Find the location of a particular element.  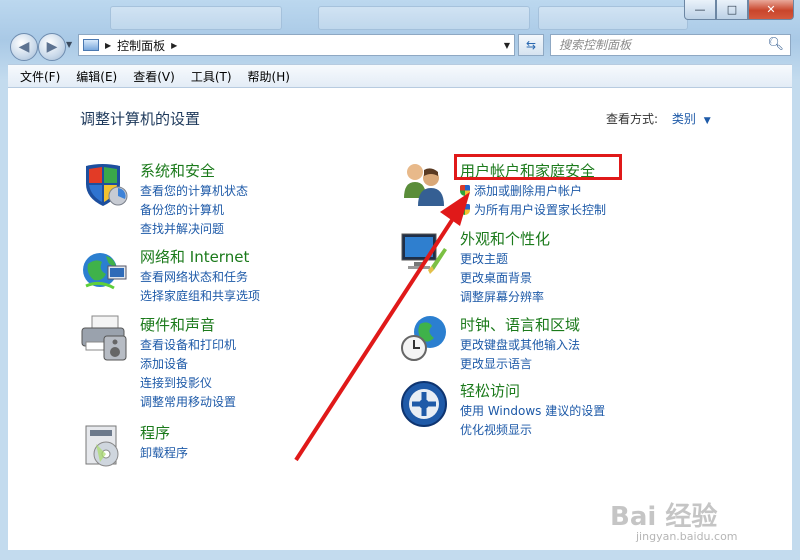

close-button: ✕ is located at coordinates (771, 10).